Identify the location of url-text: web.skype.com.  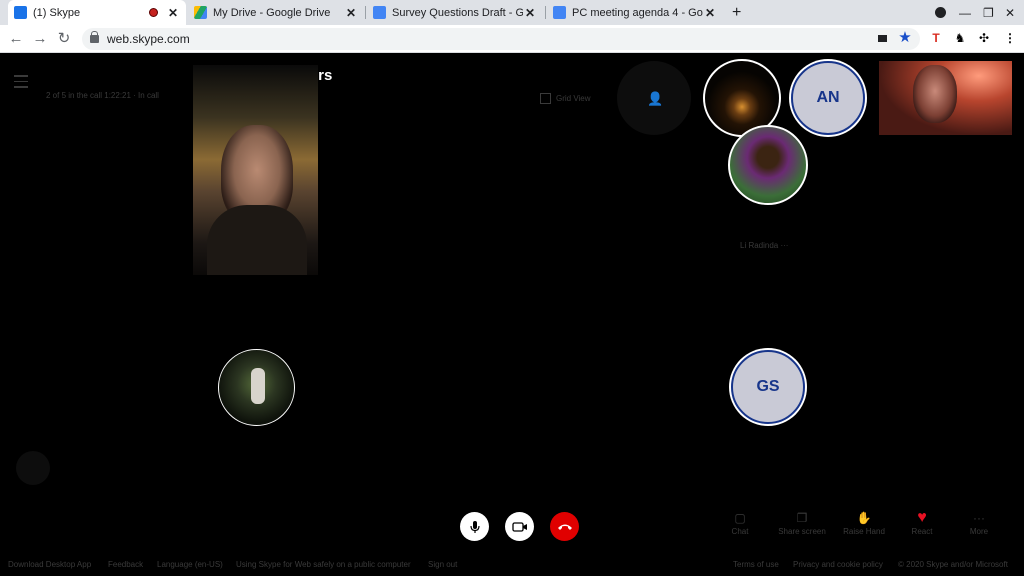
(148, 39).